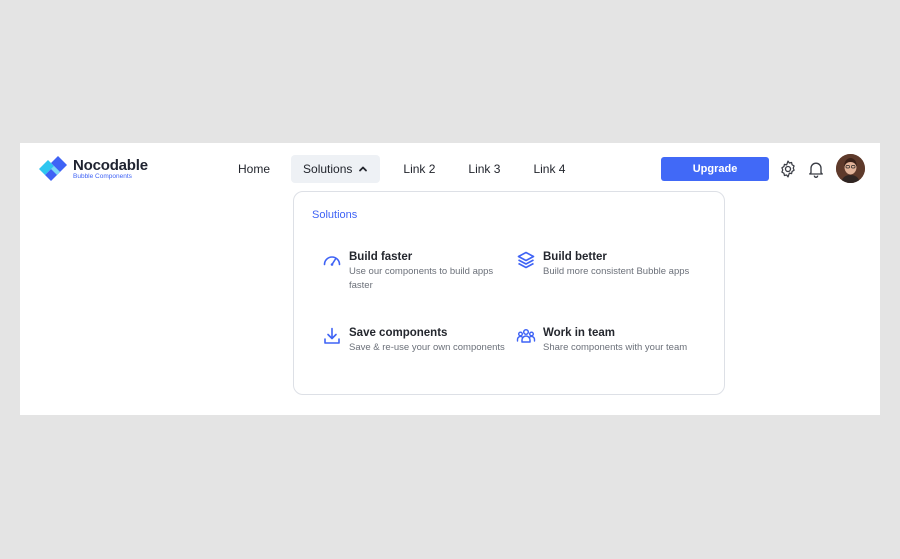 This screenshot has height=559, width=900. I want to click on solution-description: Use our components to build apps faster, so click(421, 278).